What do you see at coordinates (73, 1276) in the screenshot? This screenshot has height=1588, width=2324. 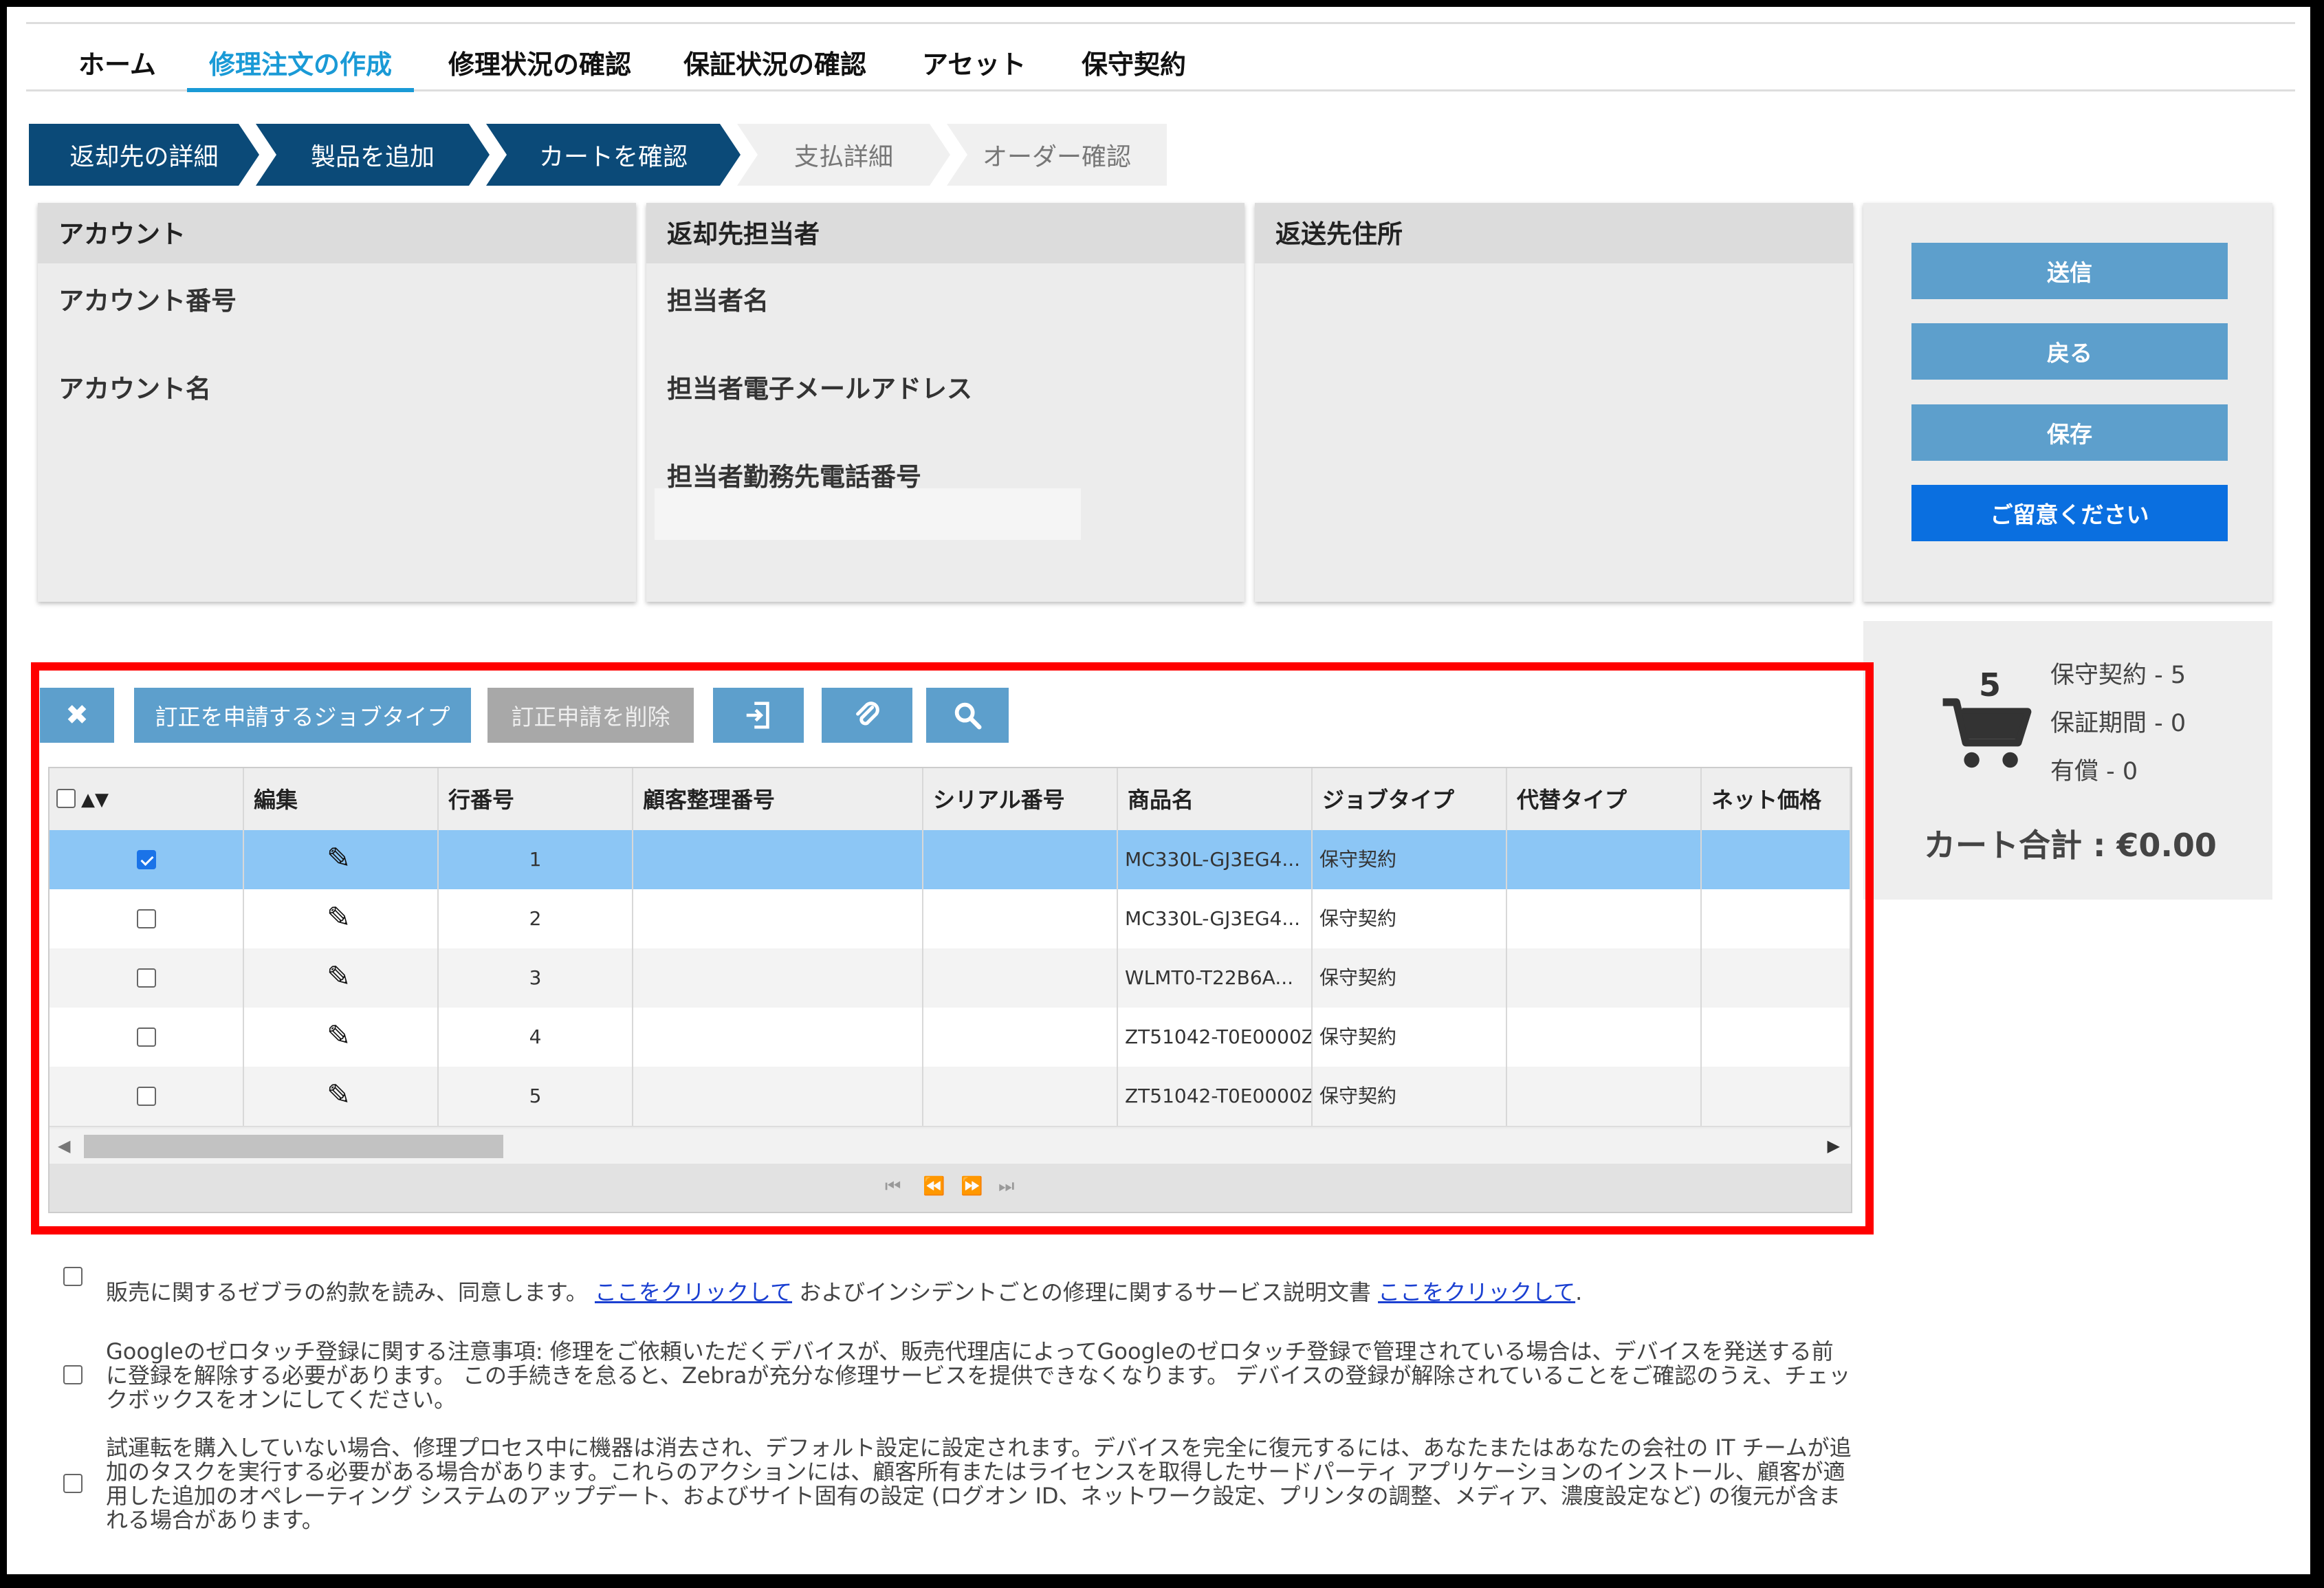 I see `terms-checkbox` at bounding box center [73, 1276].